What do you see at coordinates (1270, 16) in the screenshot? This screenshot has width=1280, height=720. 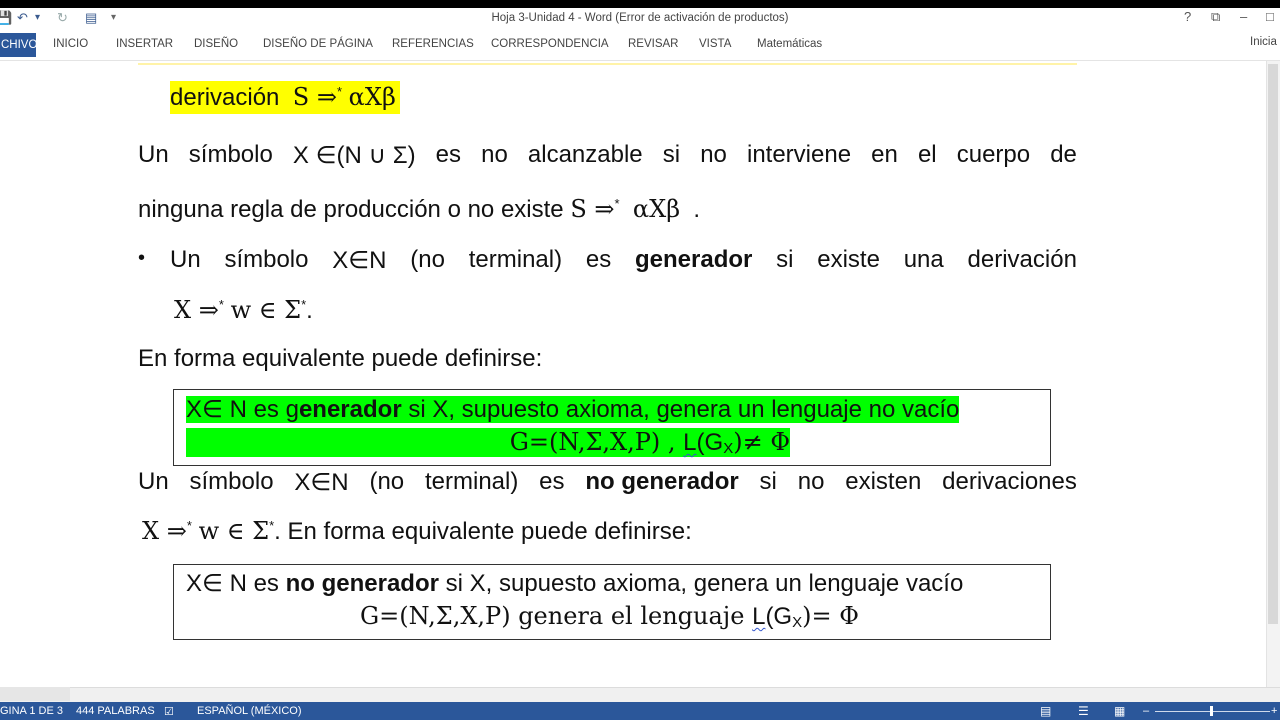 I see `maximize-icon: □` at bounding box center [1270, 16].